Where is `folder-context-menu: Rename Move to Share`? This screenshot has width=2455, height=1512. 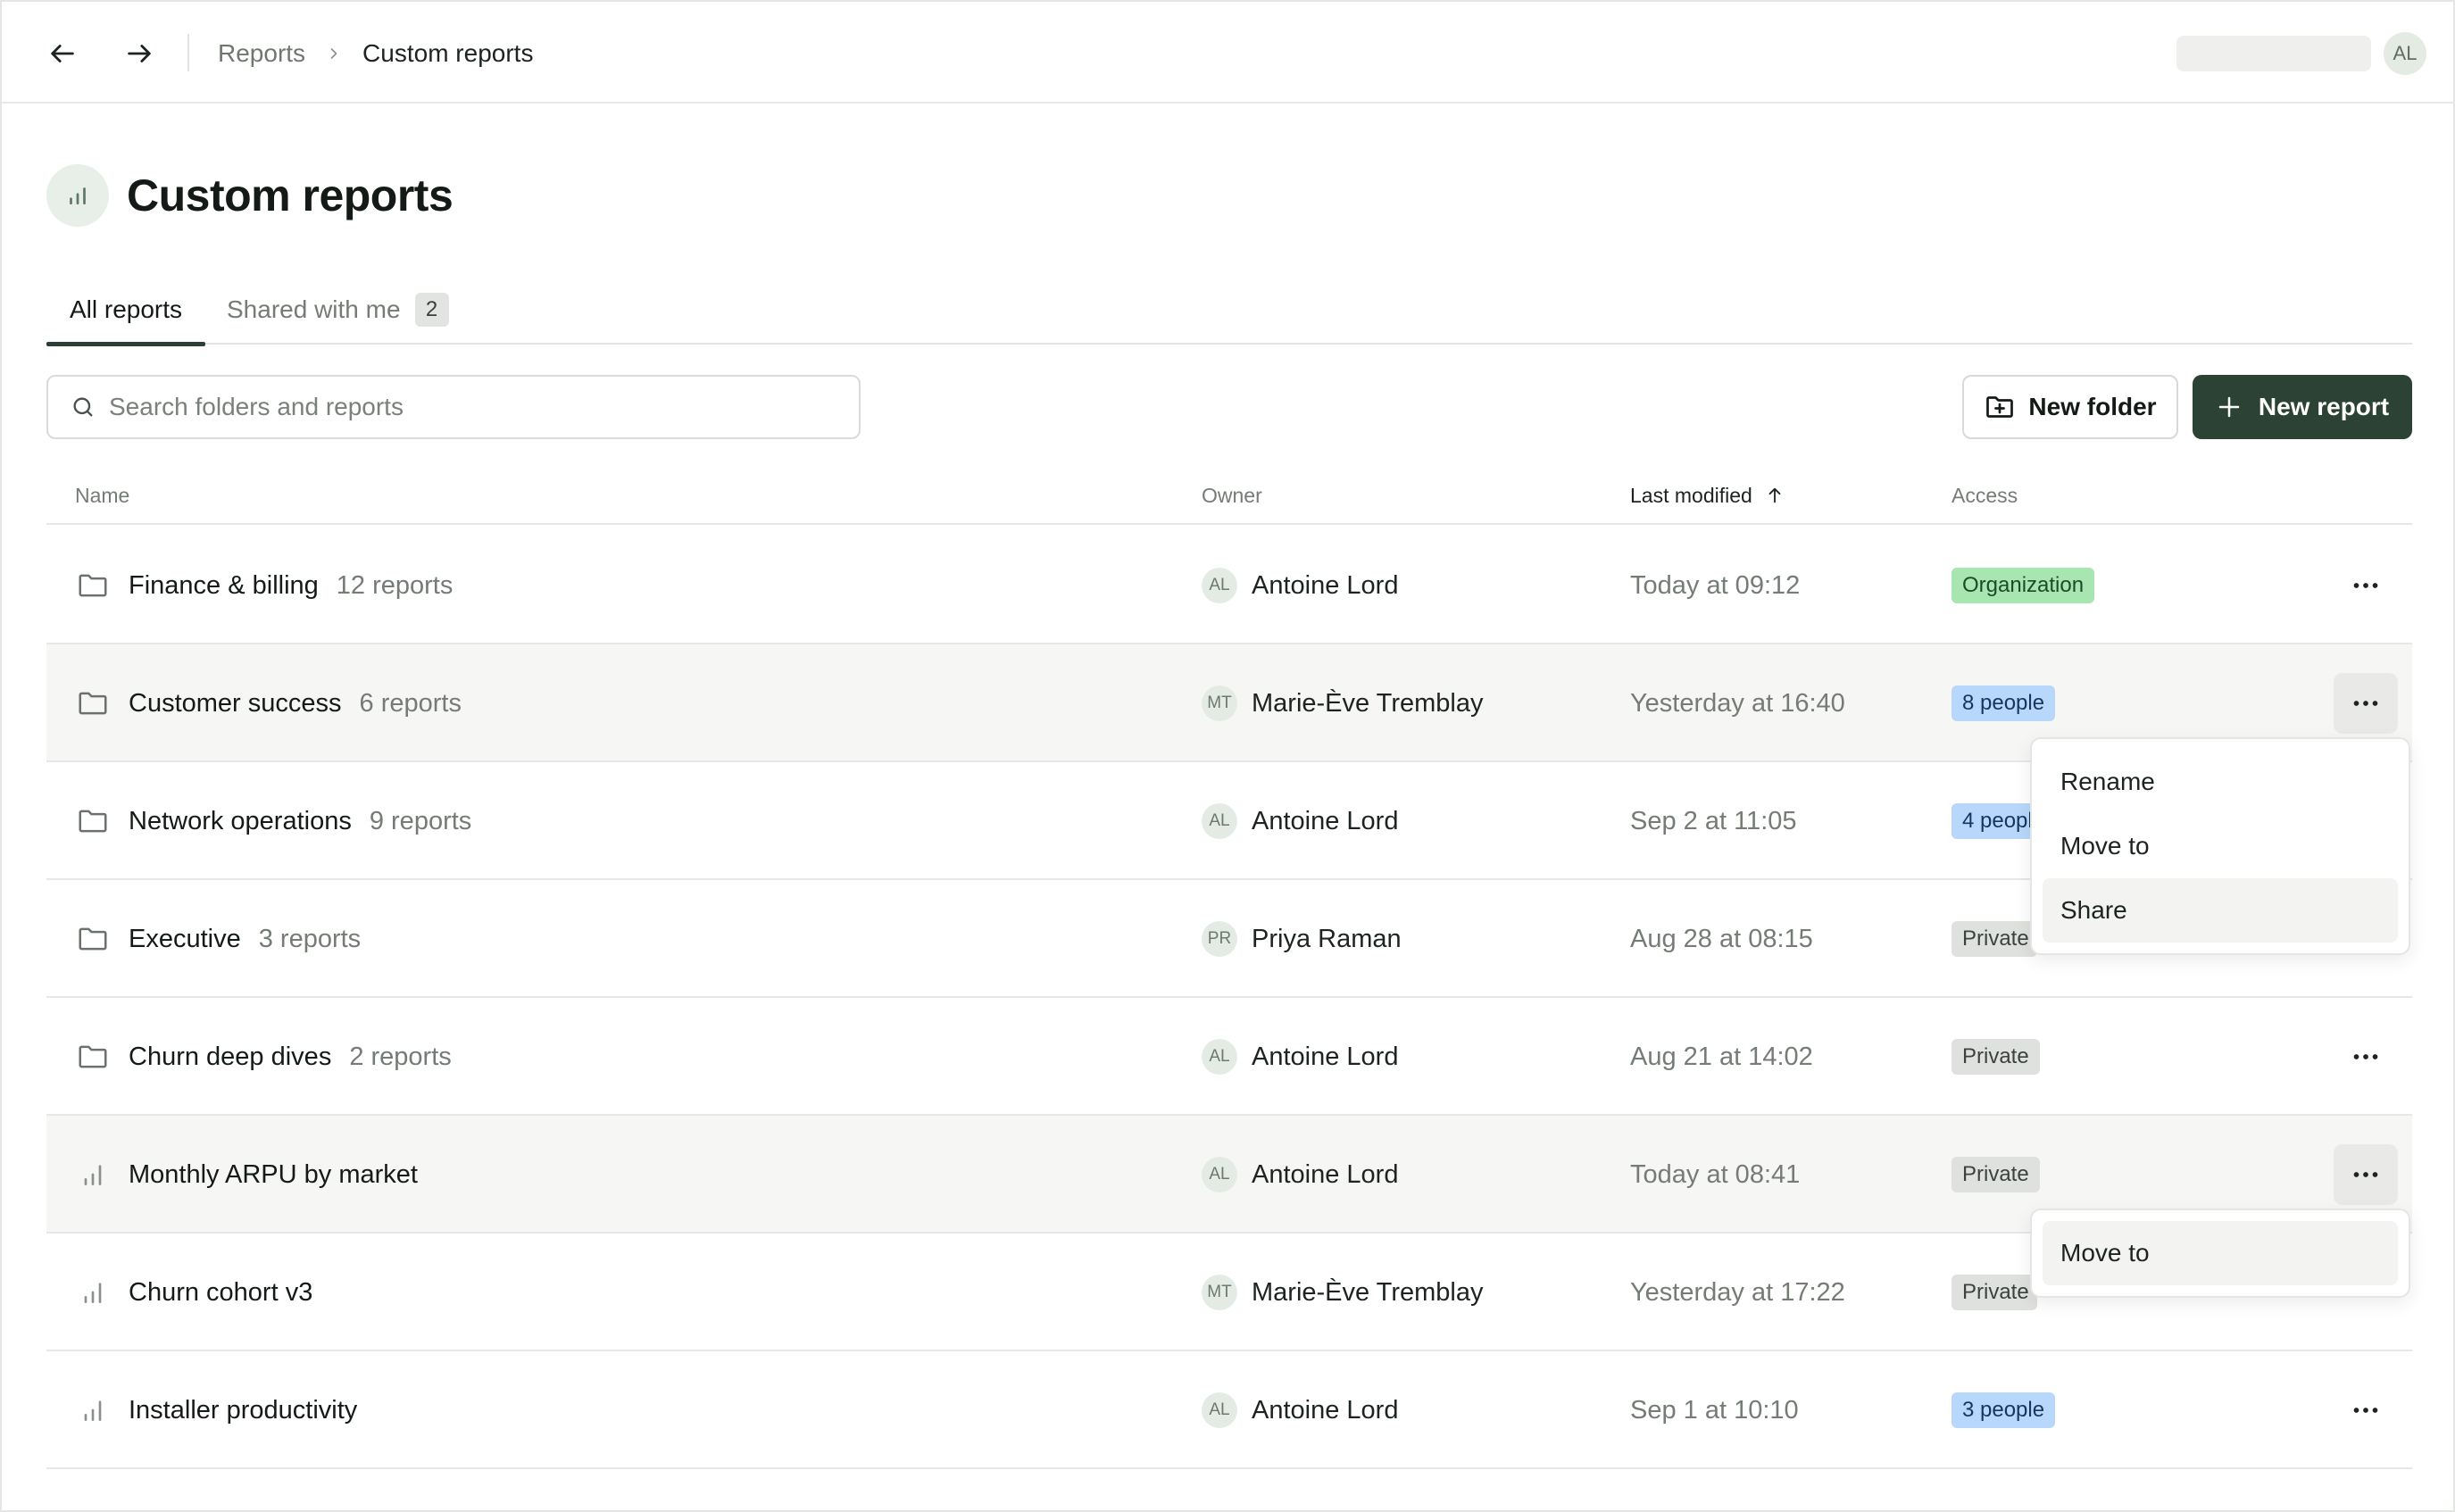 folder-context-menu: Rename Move to Share is located at coordinates (2220, 846).